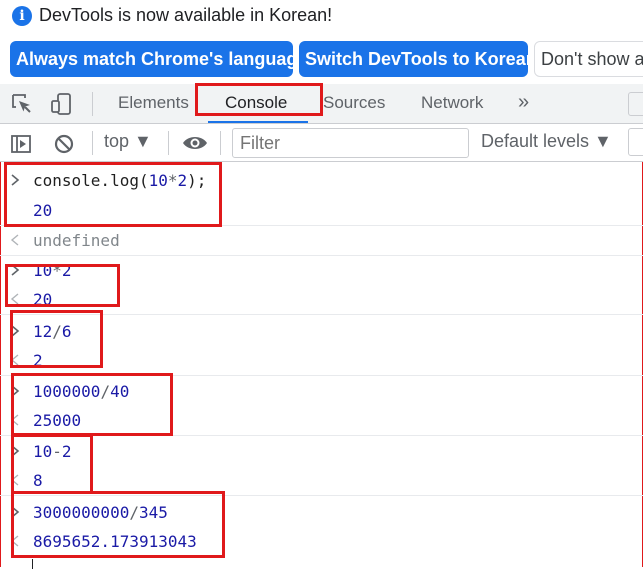 The width and height of the screenshot is (643, 569). I want to click on live-expression-eye-icon, so click(195, 143).